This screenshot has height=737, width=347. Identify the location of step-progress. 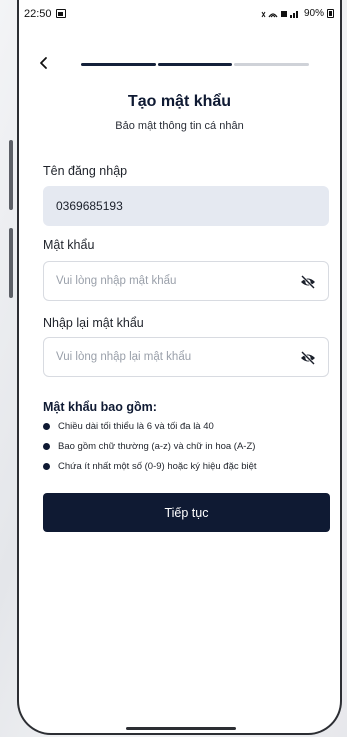
(195, 64).